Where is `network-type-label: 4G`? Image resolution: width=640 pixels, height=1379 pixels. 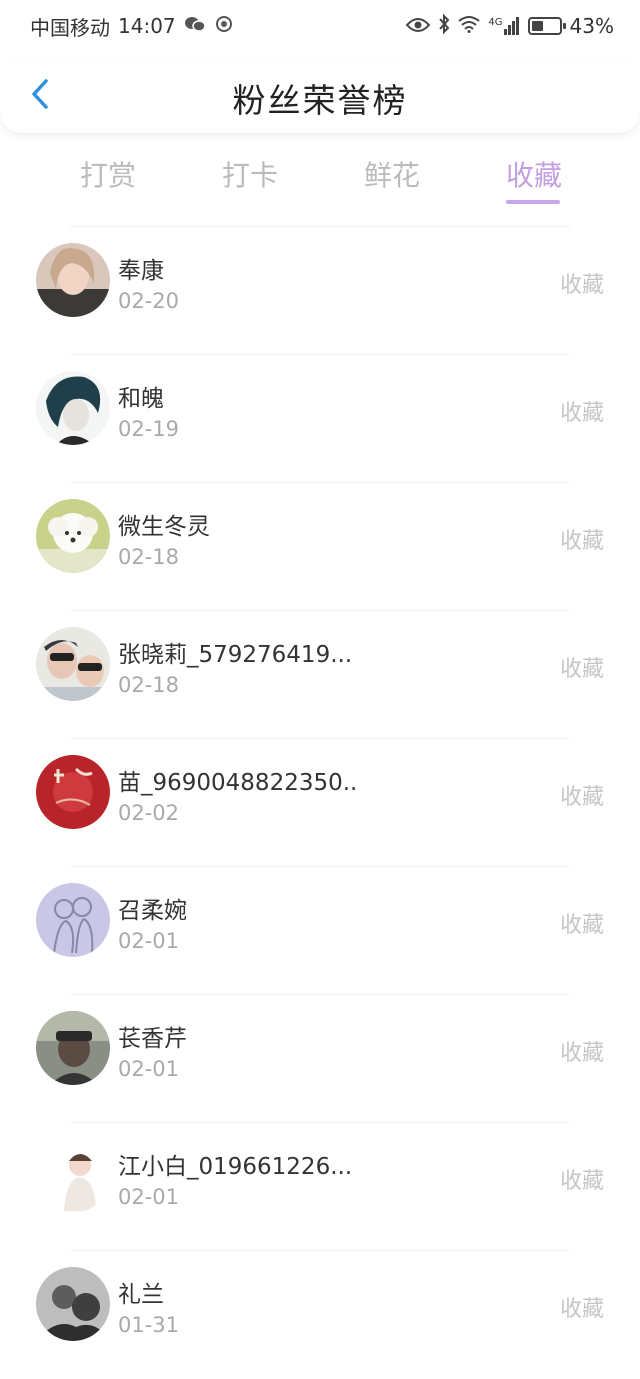 network-type-label: 4G is located at coordinates (495, 22).